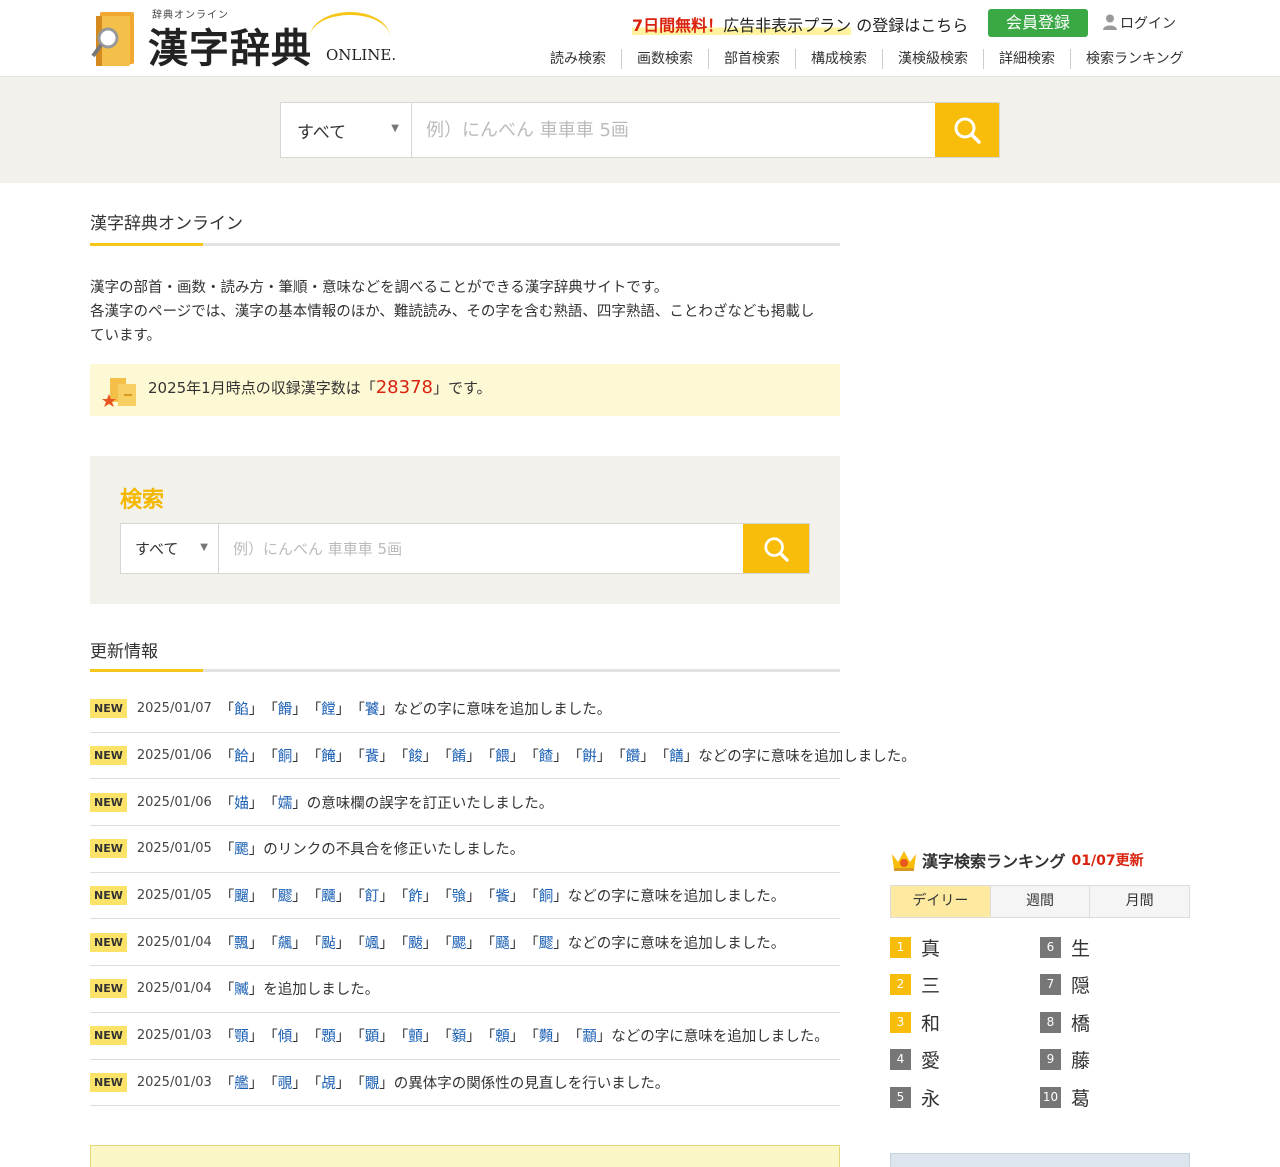 This screenshot has width=1280, height=1167. What do you see at coordinates (960, 985) in the screenshot?
I see `ranking-item: 2三` at bounding box center [960, 985].